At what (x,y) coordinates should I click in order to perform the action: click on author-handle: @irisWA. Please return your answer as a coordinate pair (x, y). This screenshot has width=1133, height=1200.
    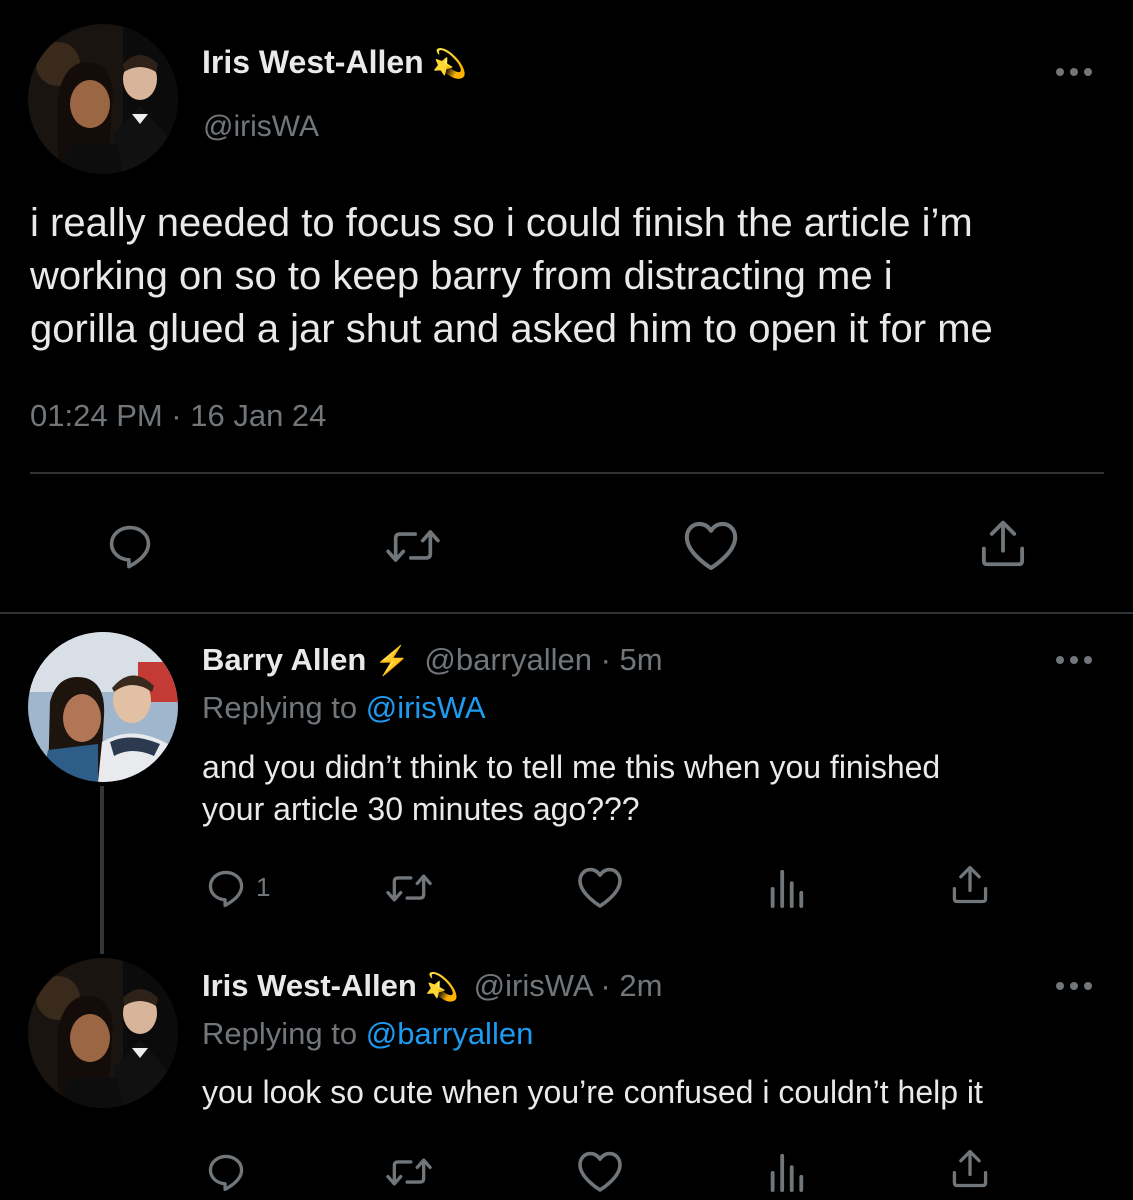
    Looking at the image, I should click on (261, 127).